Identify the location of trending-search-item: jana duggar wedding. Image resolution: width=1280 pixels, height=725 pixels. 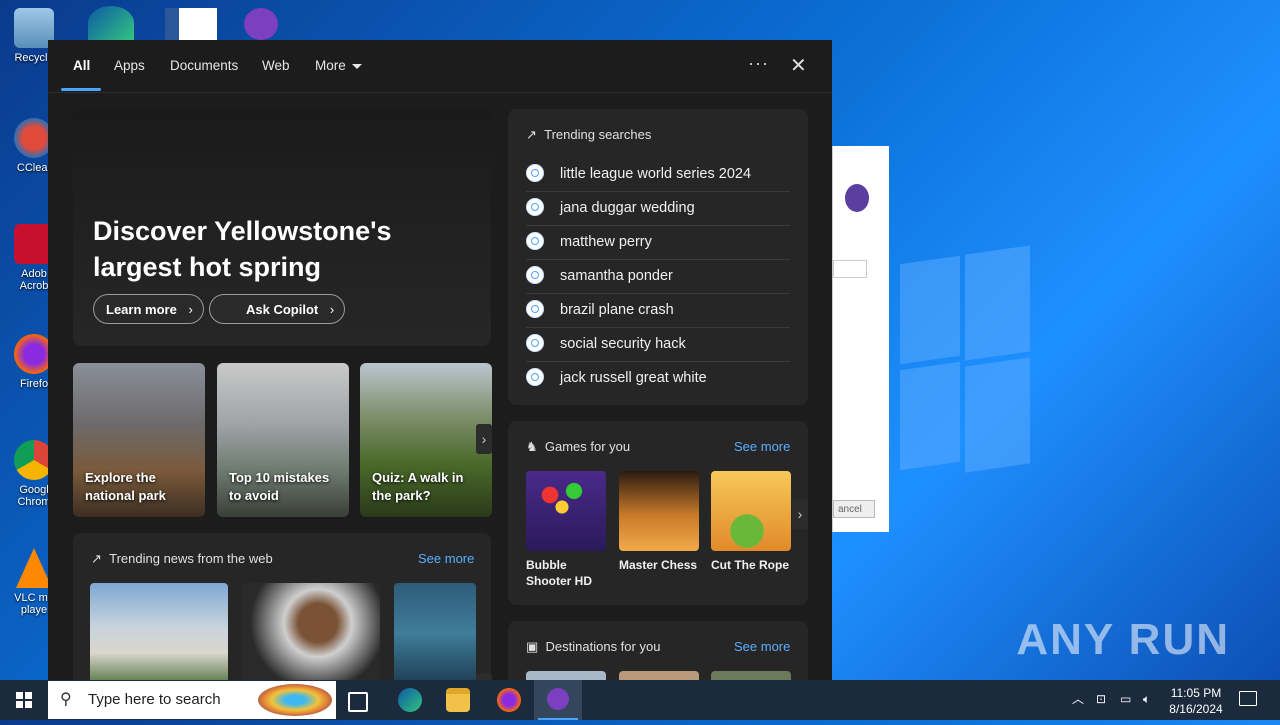
(658, 209).